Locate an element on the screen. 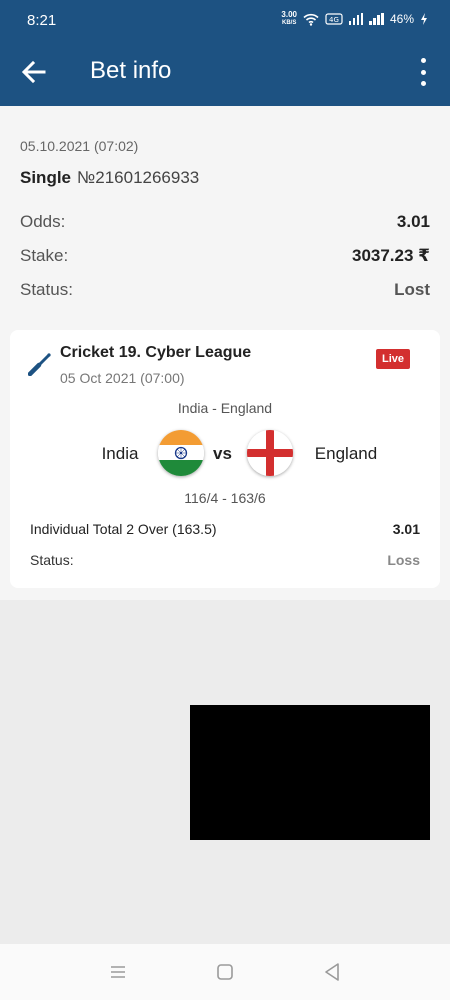  app-bar: Bet info is located at coordinates (225, 71).